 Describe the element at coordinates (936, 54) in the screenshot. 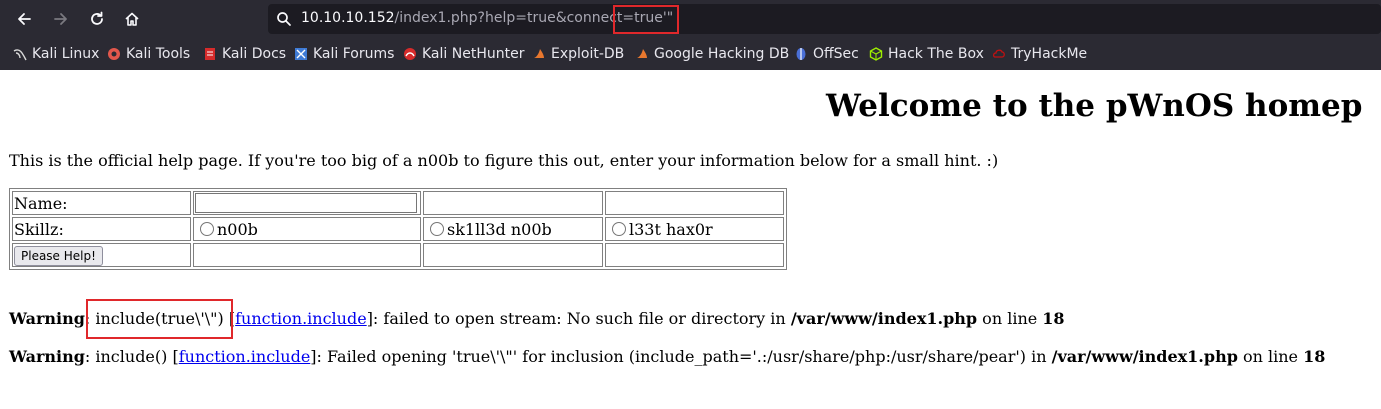

I see `bookmark-label: Hack The Box` at that location.